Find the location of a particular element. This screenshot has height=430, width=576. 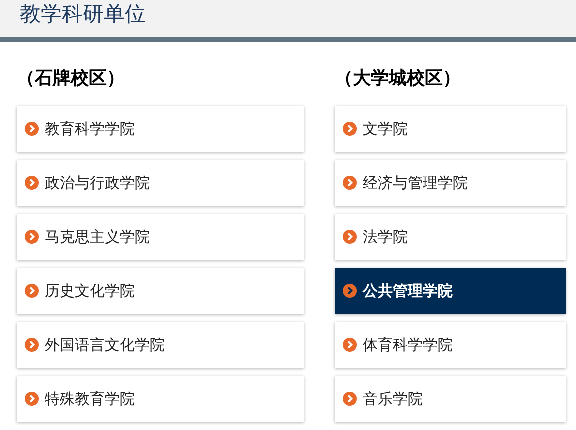

campus-heading: （大学城校区） is located at coordinates (398, 78).